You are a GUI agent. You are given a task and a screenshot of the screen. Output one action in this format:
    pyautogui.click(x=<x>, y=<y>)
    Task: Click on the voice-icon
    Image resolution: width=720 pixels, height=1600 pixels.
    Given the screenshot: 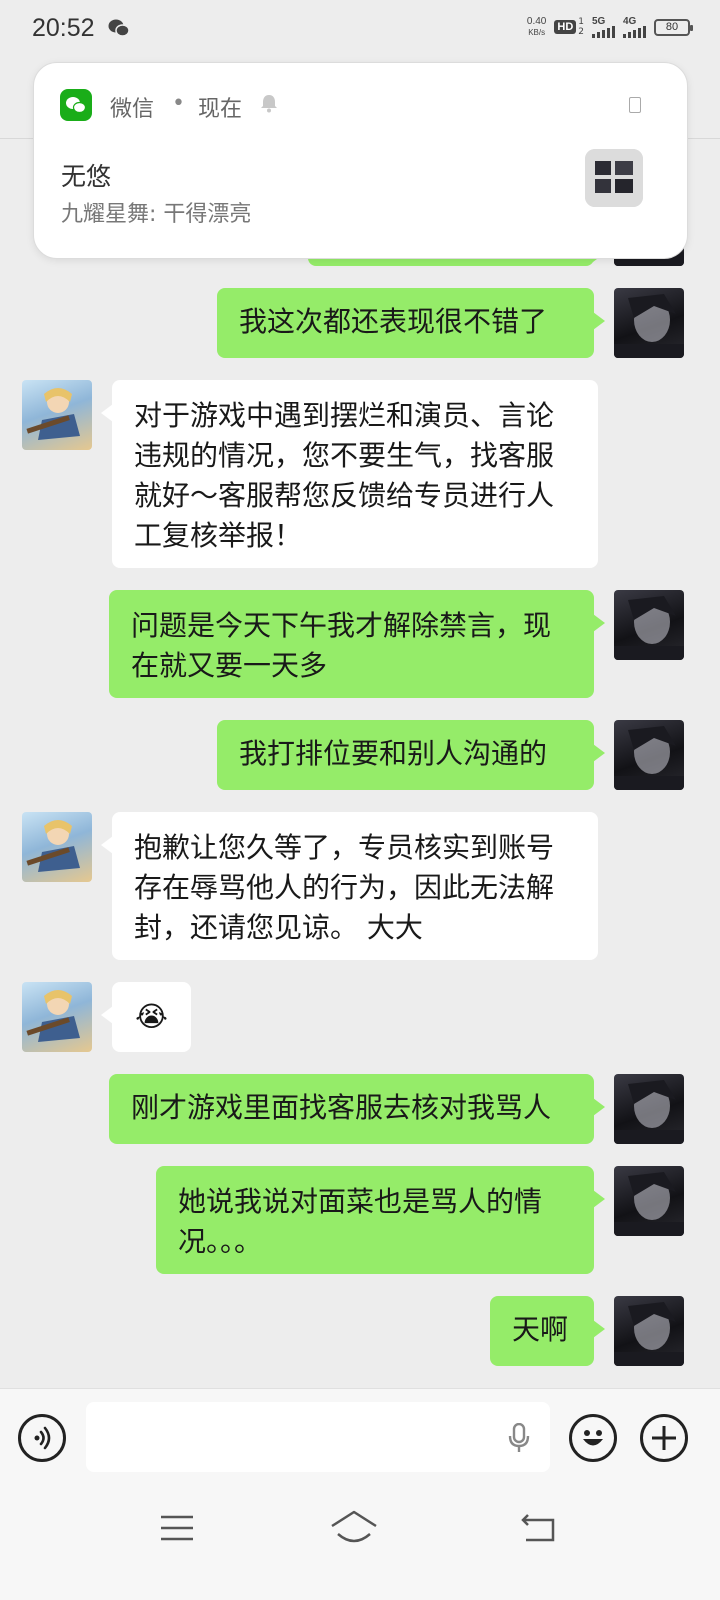 What is the action you would take?
    pyautogui.click(x=42, y=1438)
    